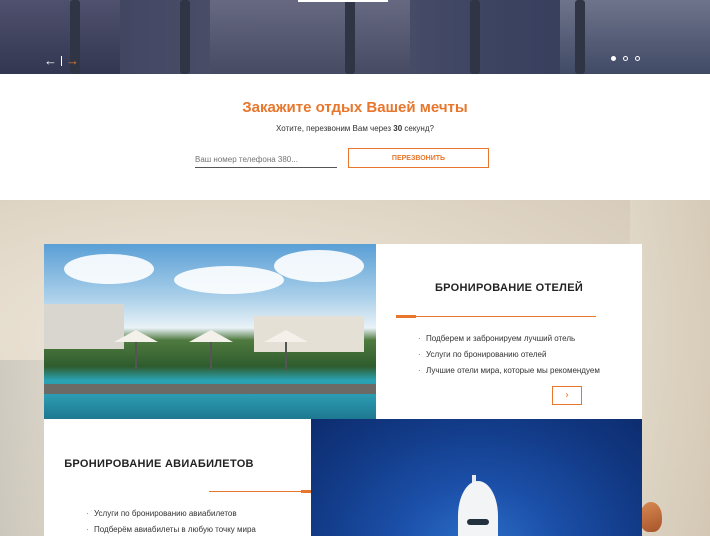 This screenshot has width=710, height=536. Describe the element at coordinates (355, 107) in the screenshot. I see `callback-title: Закажите отдых Вашей мечты` at that location.